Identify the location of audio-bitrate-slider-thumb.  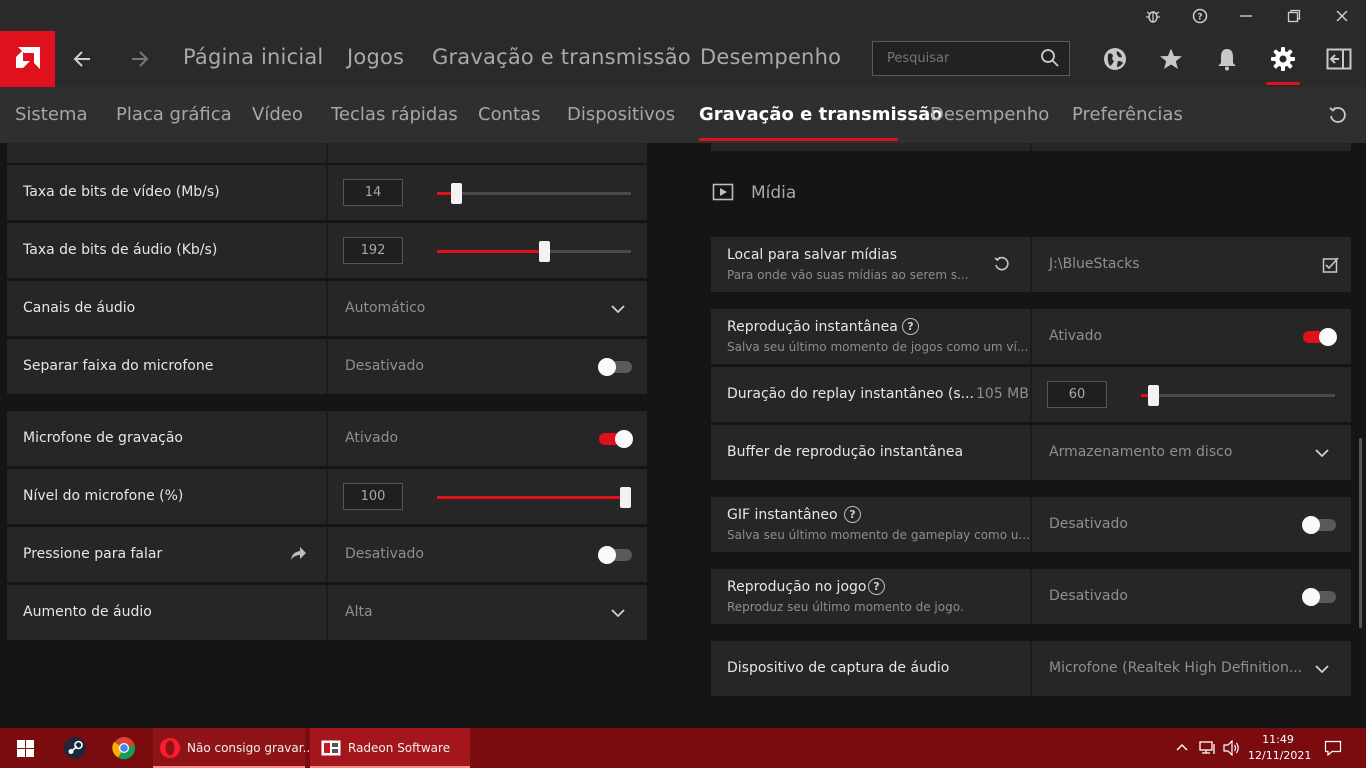
(544, 251).